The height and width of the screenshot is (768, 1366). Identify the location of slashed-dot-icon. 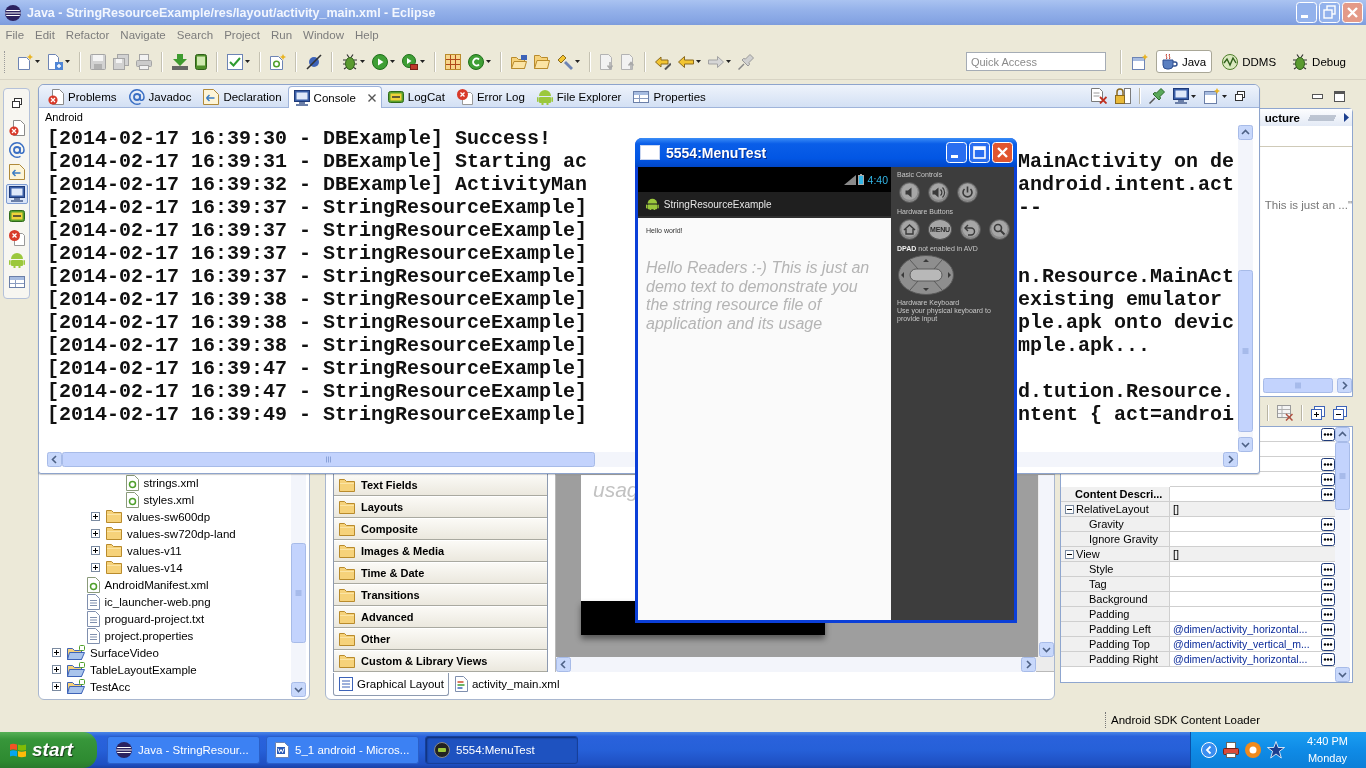
(314, 61).